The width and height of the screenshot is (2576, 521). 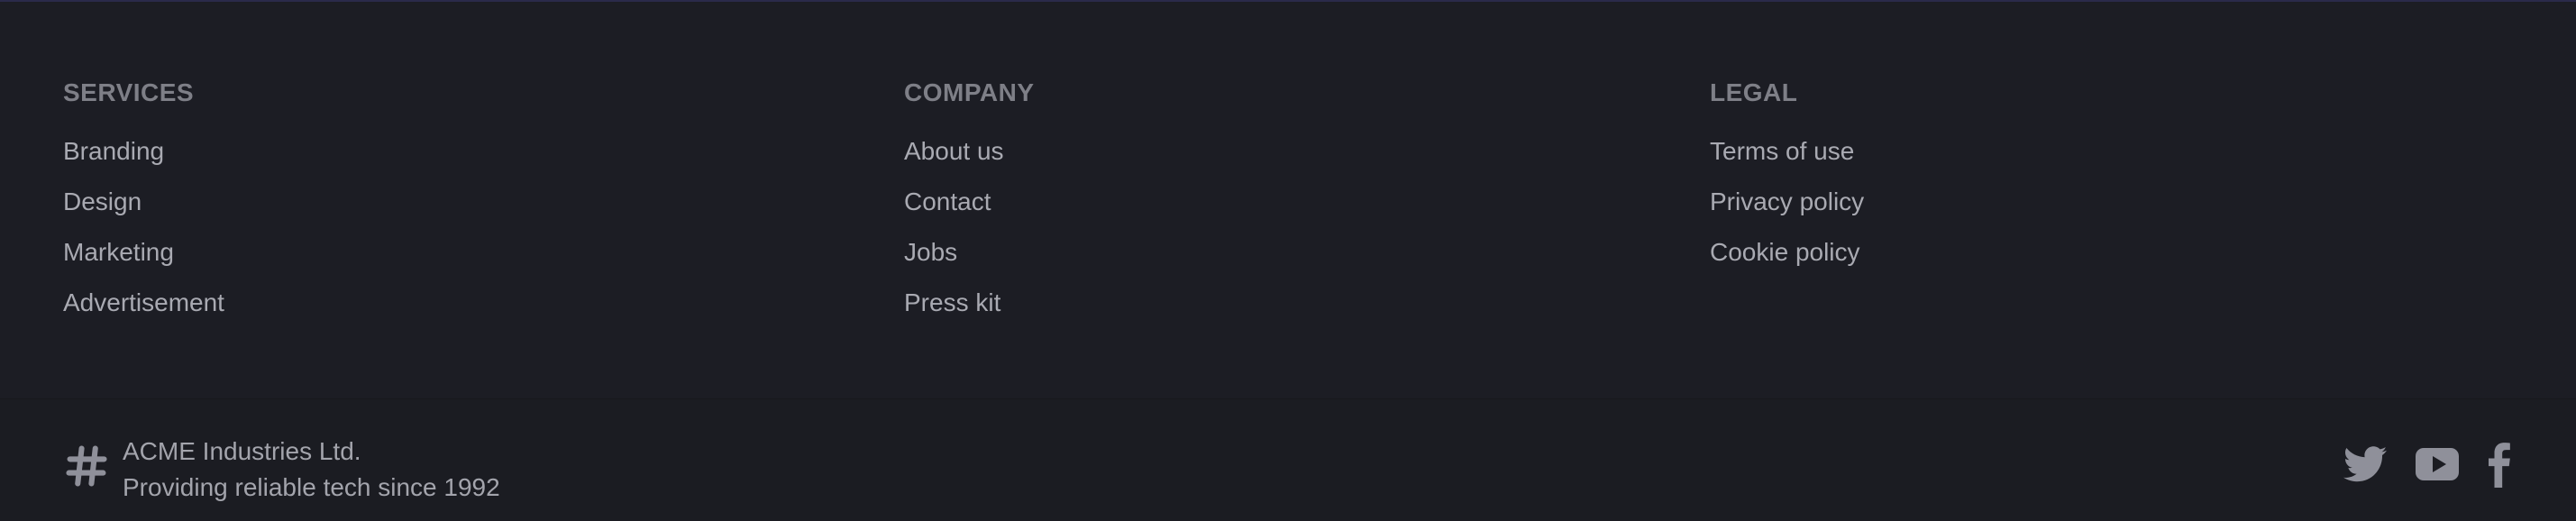 What do you see at coordinates (952, 302) in the screenshot?
I see `link-press-kit: Press kit` at bounding box center [952, 302].